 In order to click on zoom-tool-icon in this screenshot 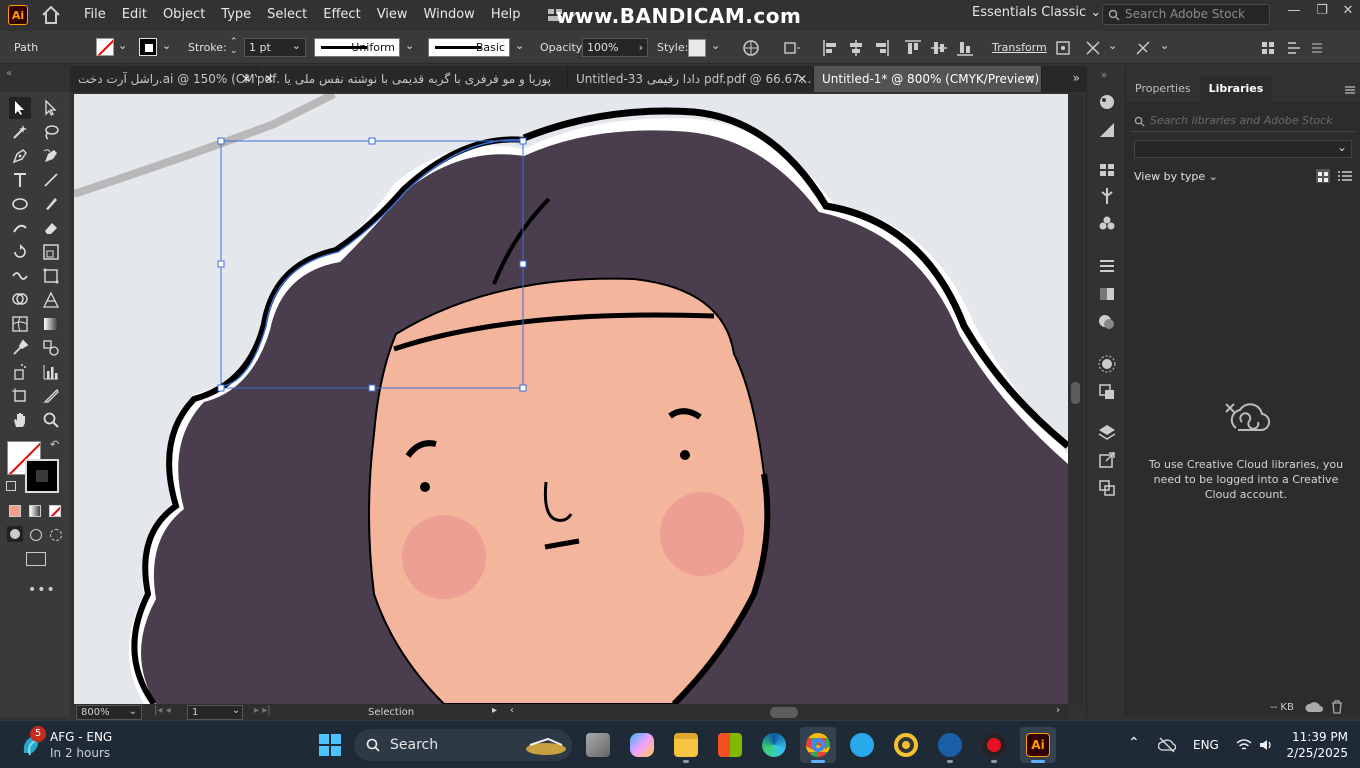, I will do `click(51, 420)`.